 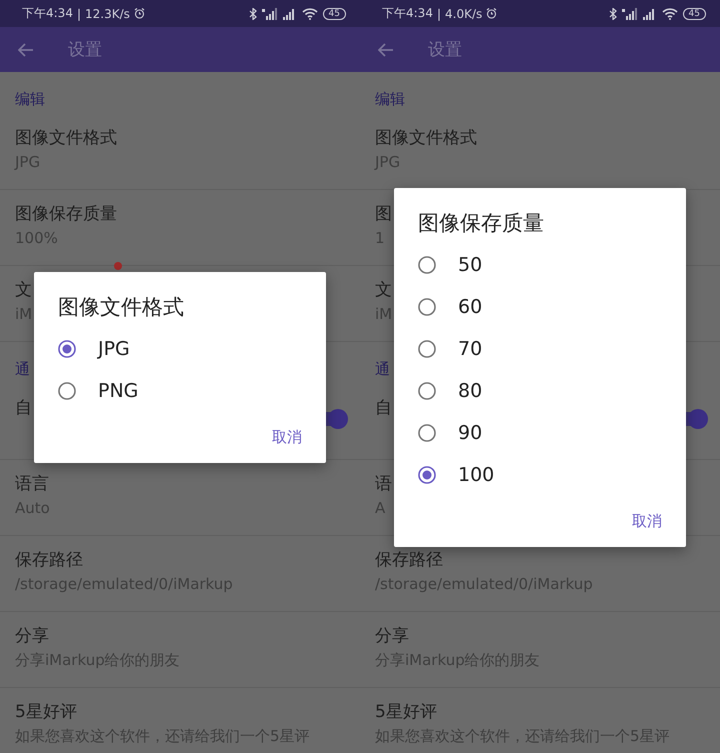 What do you see at coordinates (540, 391) in the screenshot?
I see `radio-option: 80` at bounding box center [540, 391].